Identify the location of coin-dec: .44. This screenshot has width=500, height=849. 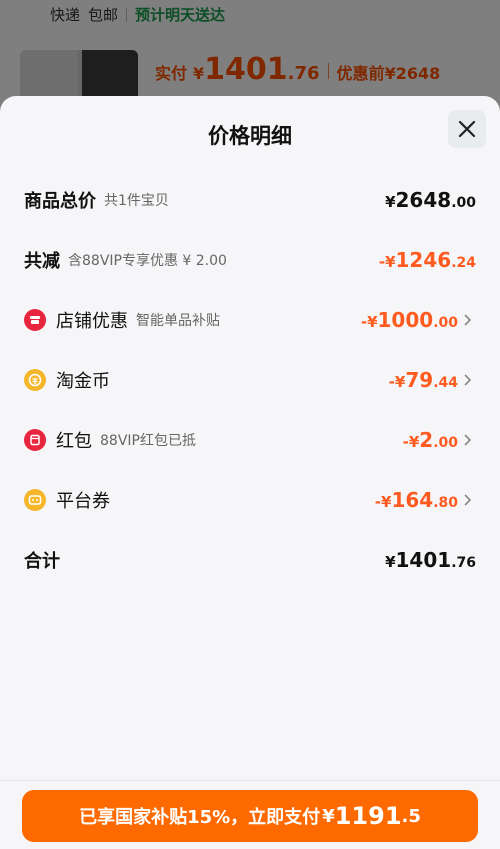
(445, 383).